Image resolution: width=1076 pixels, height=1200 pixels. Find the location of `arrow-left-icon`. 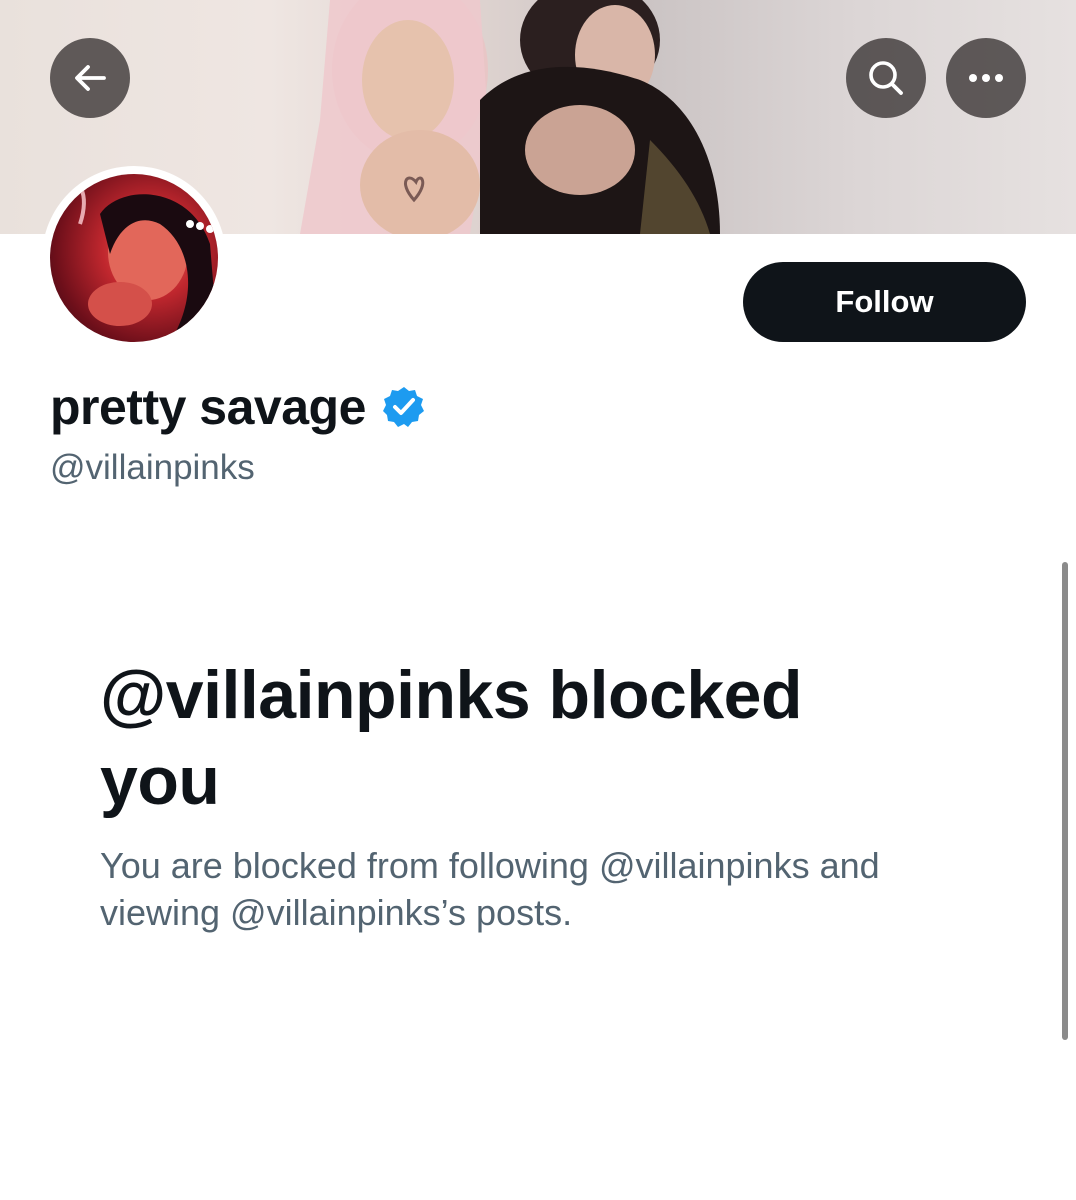

arrow-left-icon is located at coordinates (90, 78).